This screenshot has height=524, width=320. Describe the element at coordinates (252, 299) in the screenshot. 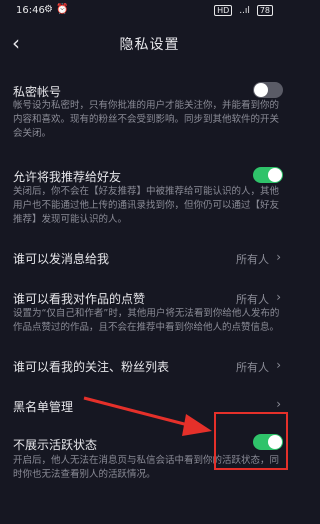

I see `who-can-see-likes-value: 所有人` at that location.